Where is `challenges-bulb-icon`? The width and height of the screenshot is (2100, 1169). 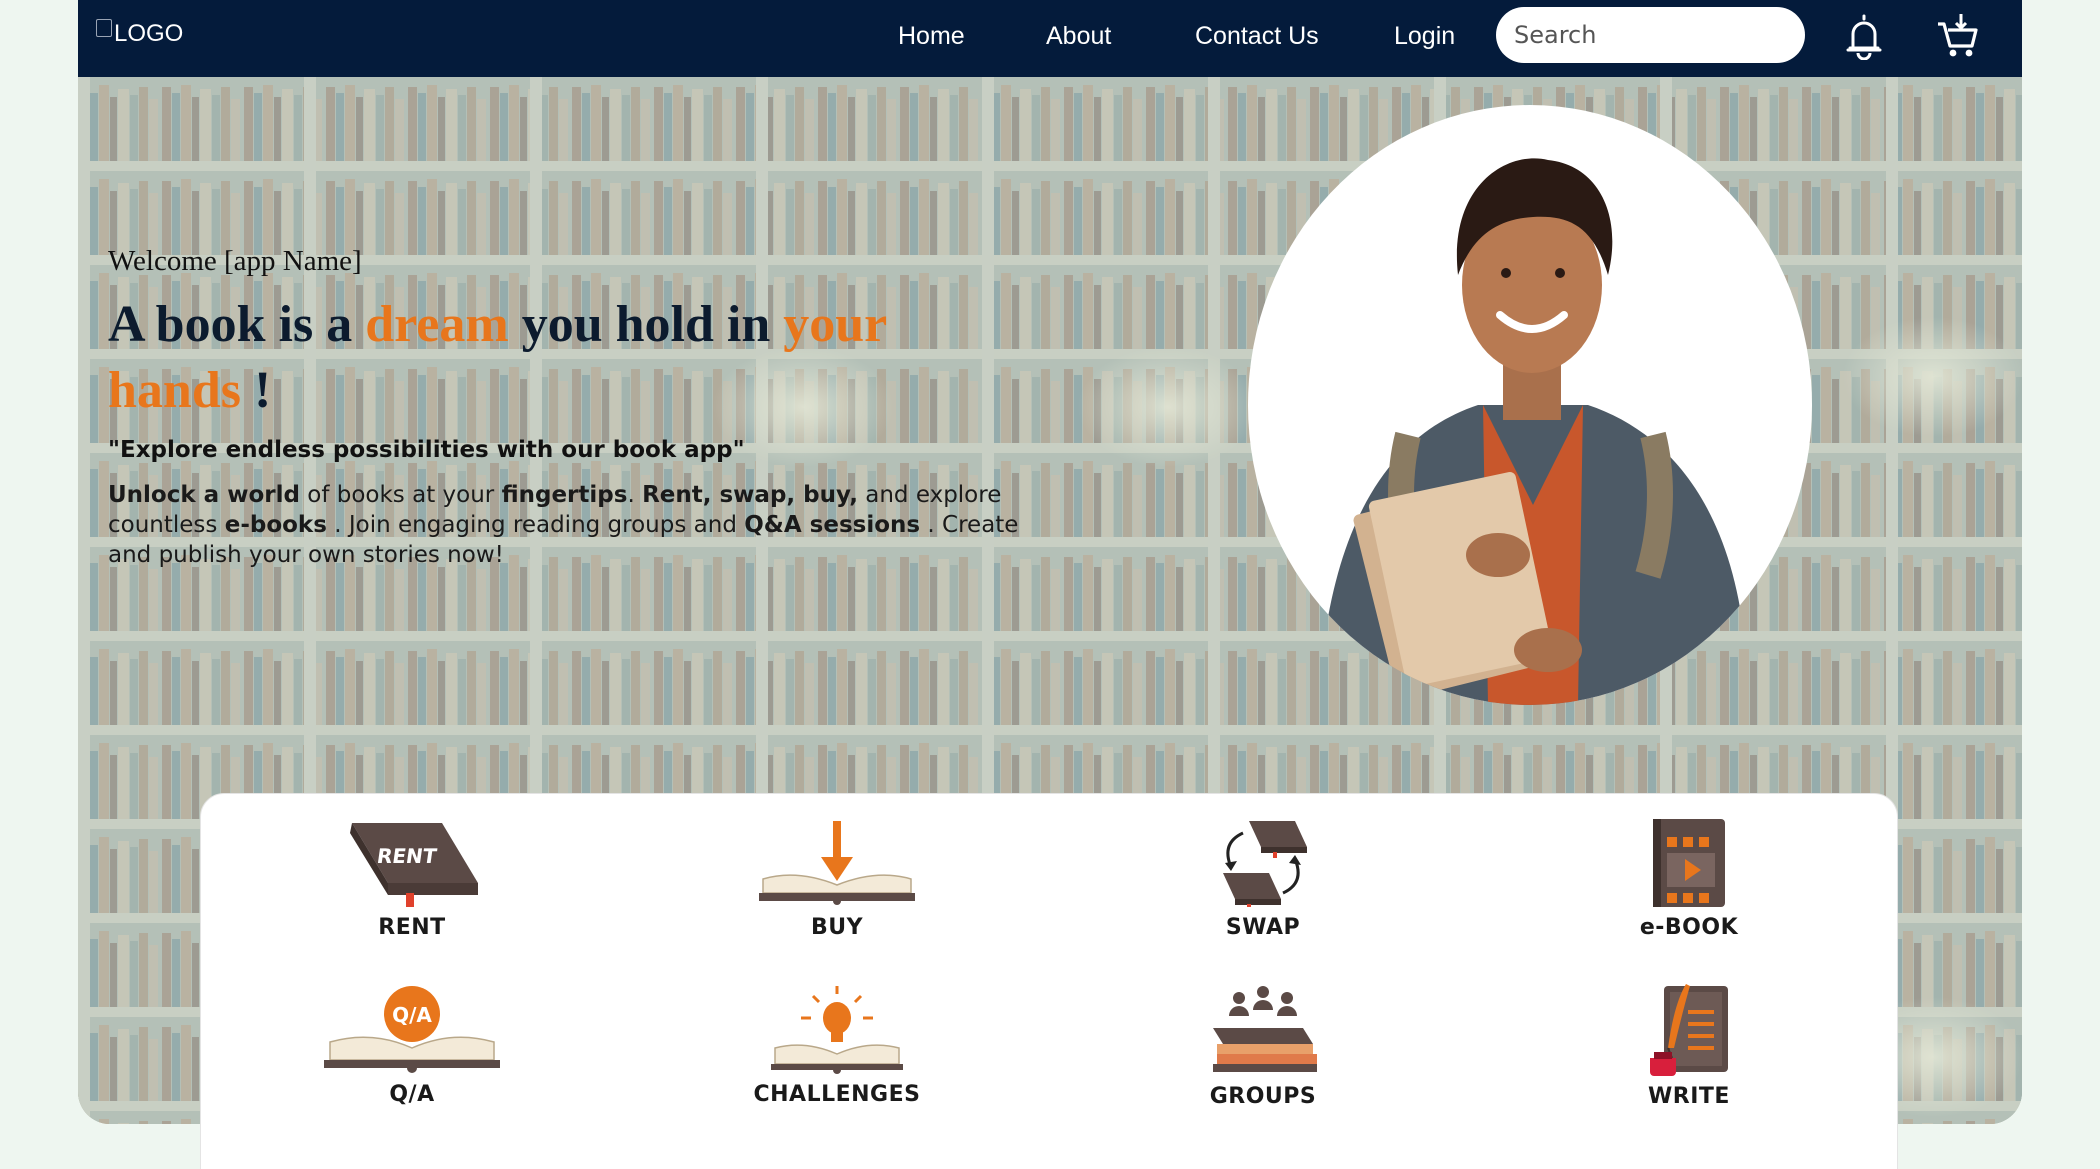
challenges-bulb-icon is located at coordinates (837, 1030).